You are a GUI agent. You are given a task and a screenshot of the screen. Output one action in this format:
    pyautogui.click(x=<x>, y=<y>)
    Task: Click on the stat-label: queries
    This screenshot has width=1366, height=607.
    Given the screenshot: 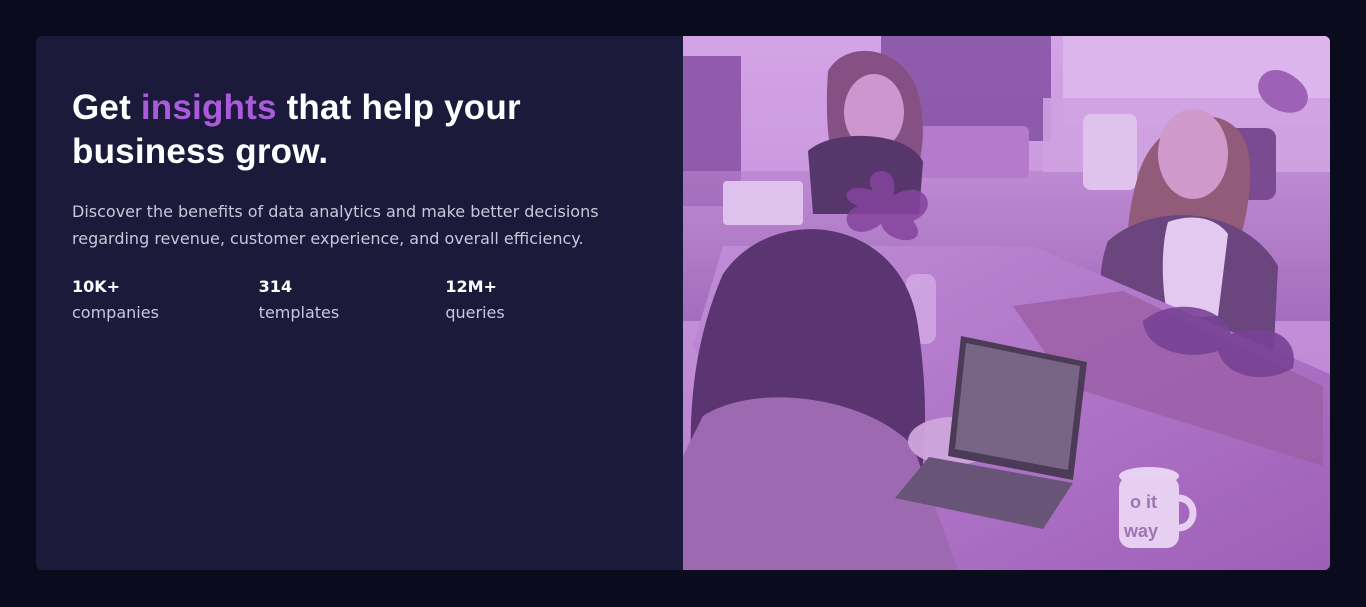 What is the action you would take?
    pyautogui.click(x=475, y=312)
    